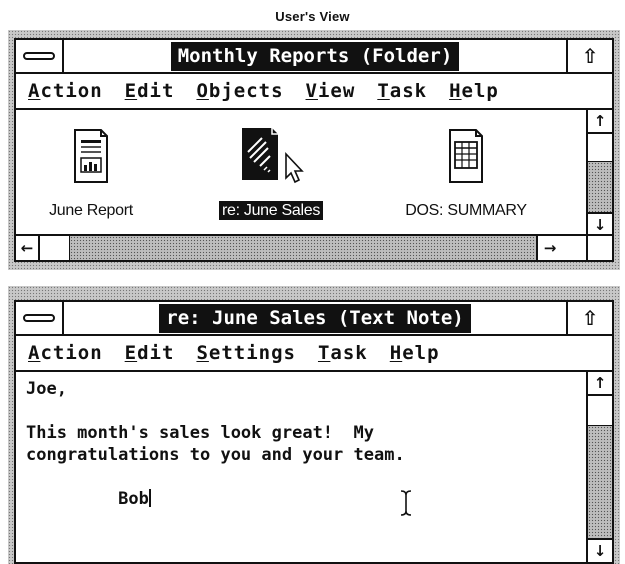 This screenshot has height=564, width=625. I want to click on window-title: Monthly Reports (Folder), so click(315, 56).